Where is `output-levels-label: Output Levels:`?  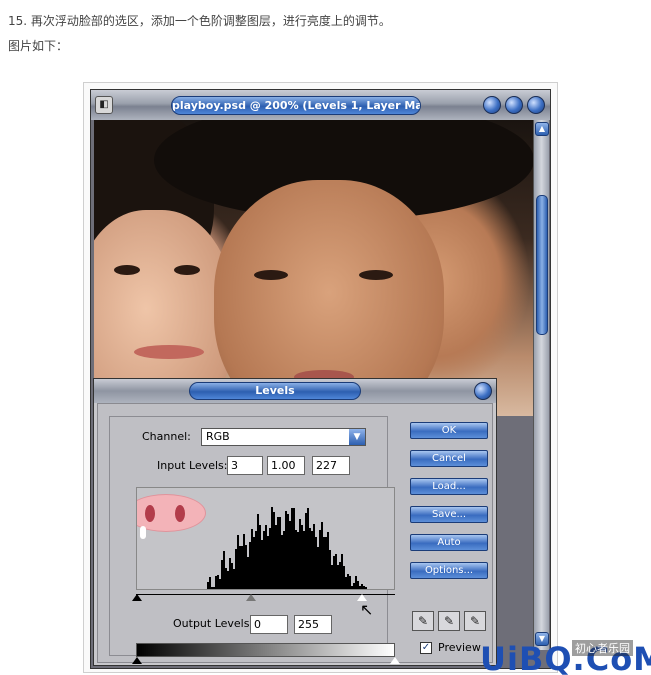 output-levels-label: Output Levels: is located at coordinates (213, 623).